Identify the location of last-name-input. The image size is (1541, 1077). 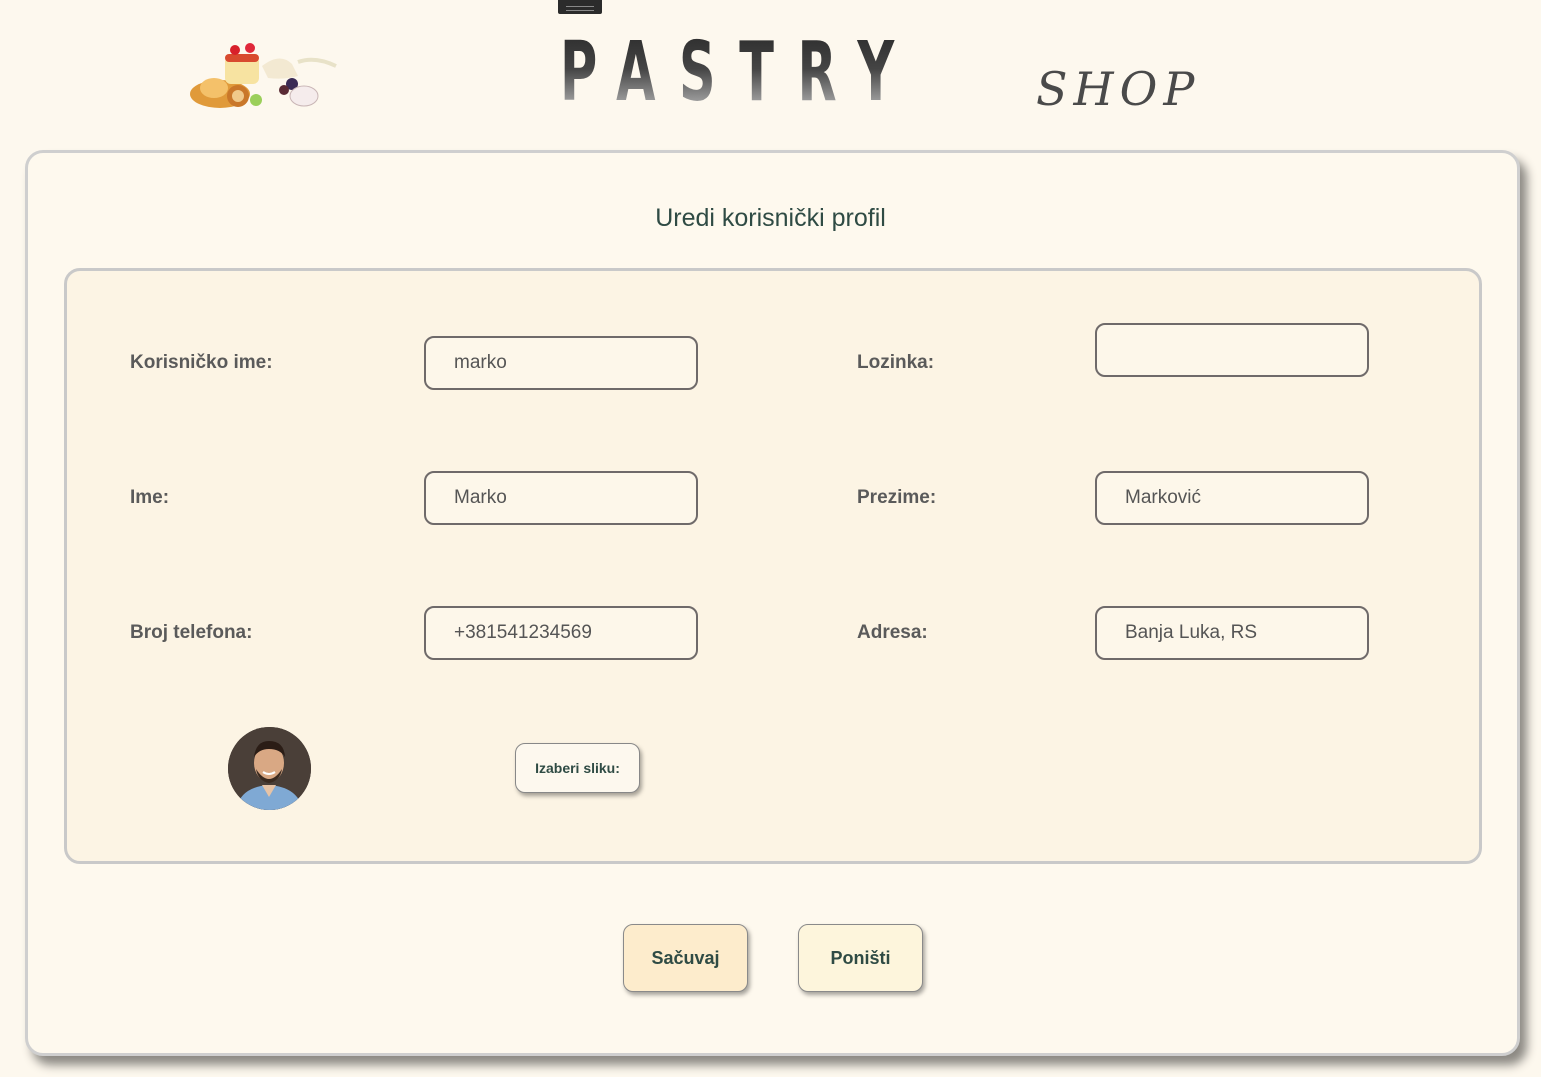
(1232, 498).